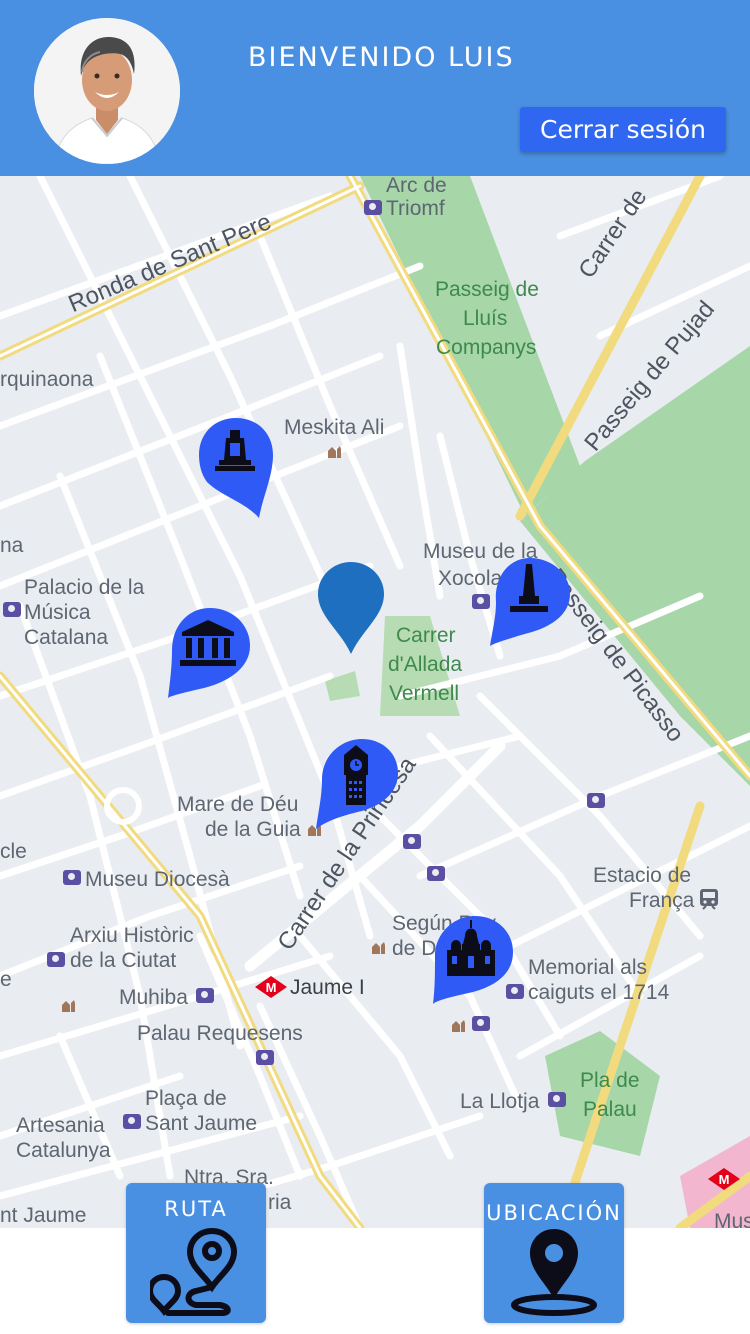 This screenshot has height=1334, width=750. Describe the element at coordinates (6, 979) in the screenshot. I see `label-e: e` at that location.